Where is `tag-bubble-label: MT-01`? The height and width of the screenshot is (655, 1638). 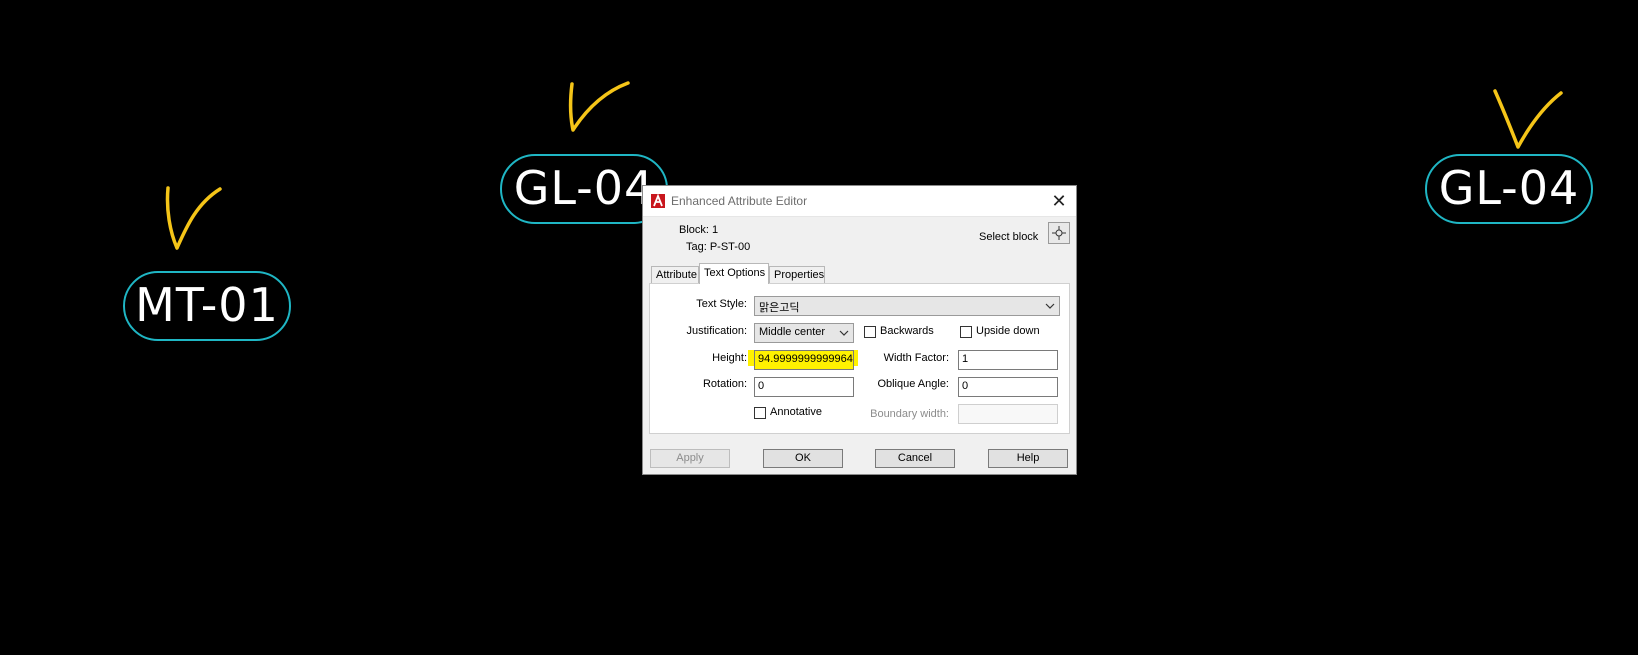
tag-bubble-label: MT-01 is located at coordinates (207, 305).